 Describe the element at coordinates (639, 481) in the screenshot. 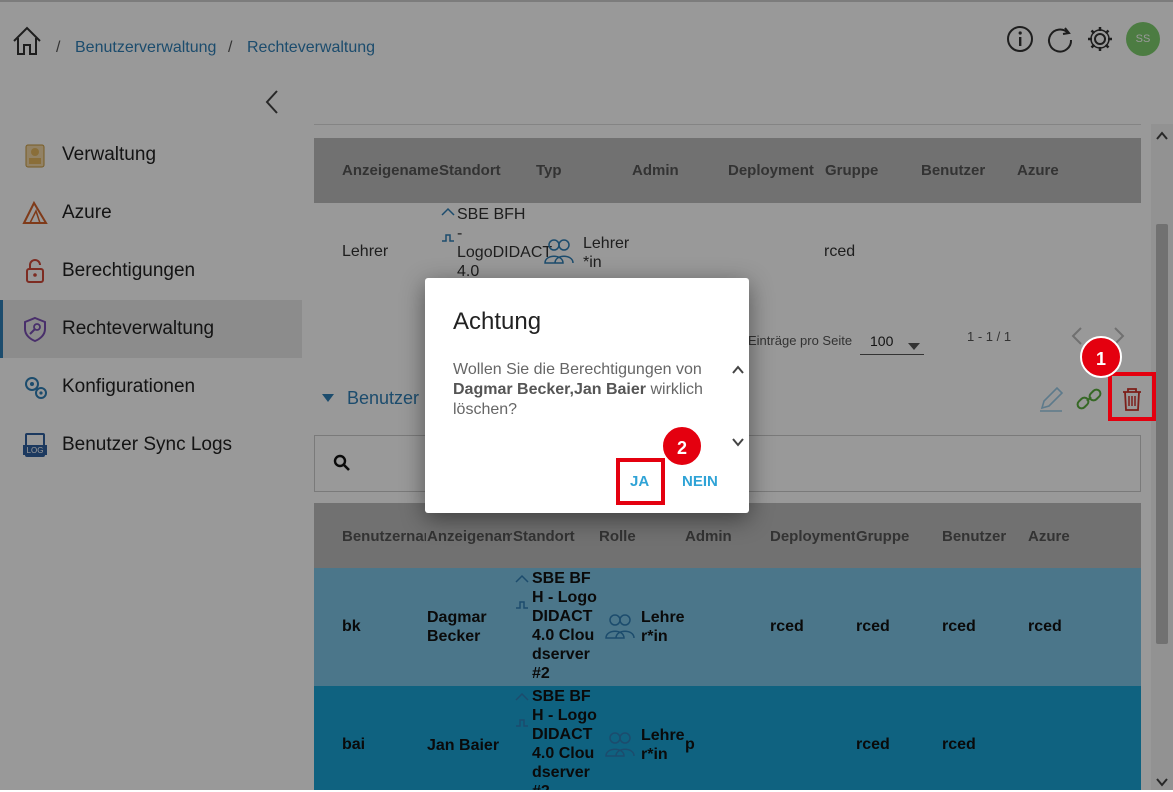

I see `yes-button: JA` at that location.